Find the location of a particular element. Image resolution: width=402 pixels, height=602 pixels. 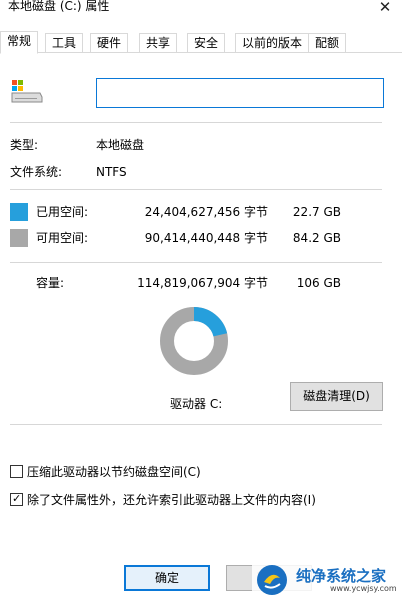

free-space-swatch is located at coordinates (19, 238).